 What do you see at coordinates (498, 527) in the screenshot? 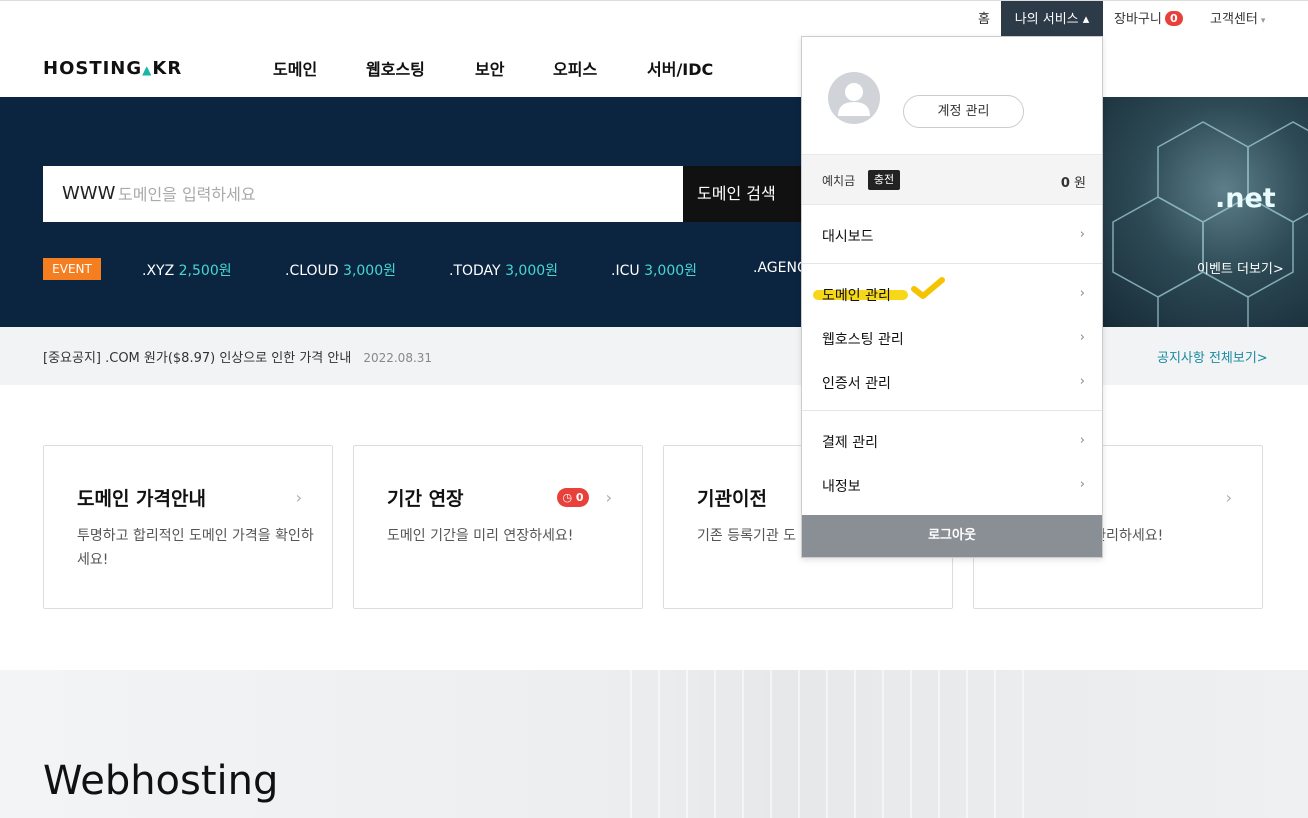
I see `card-renewal: 기간 연장 ◷ 0 › 도메인 기간을 미리 연장하세요!` at bounding box center [498, 527].